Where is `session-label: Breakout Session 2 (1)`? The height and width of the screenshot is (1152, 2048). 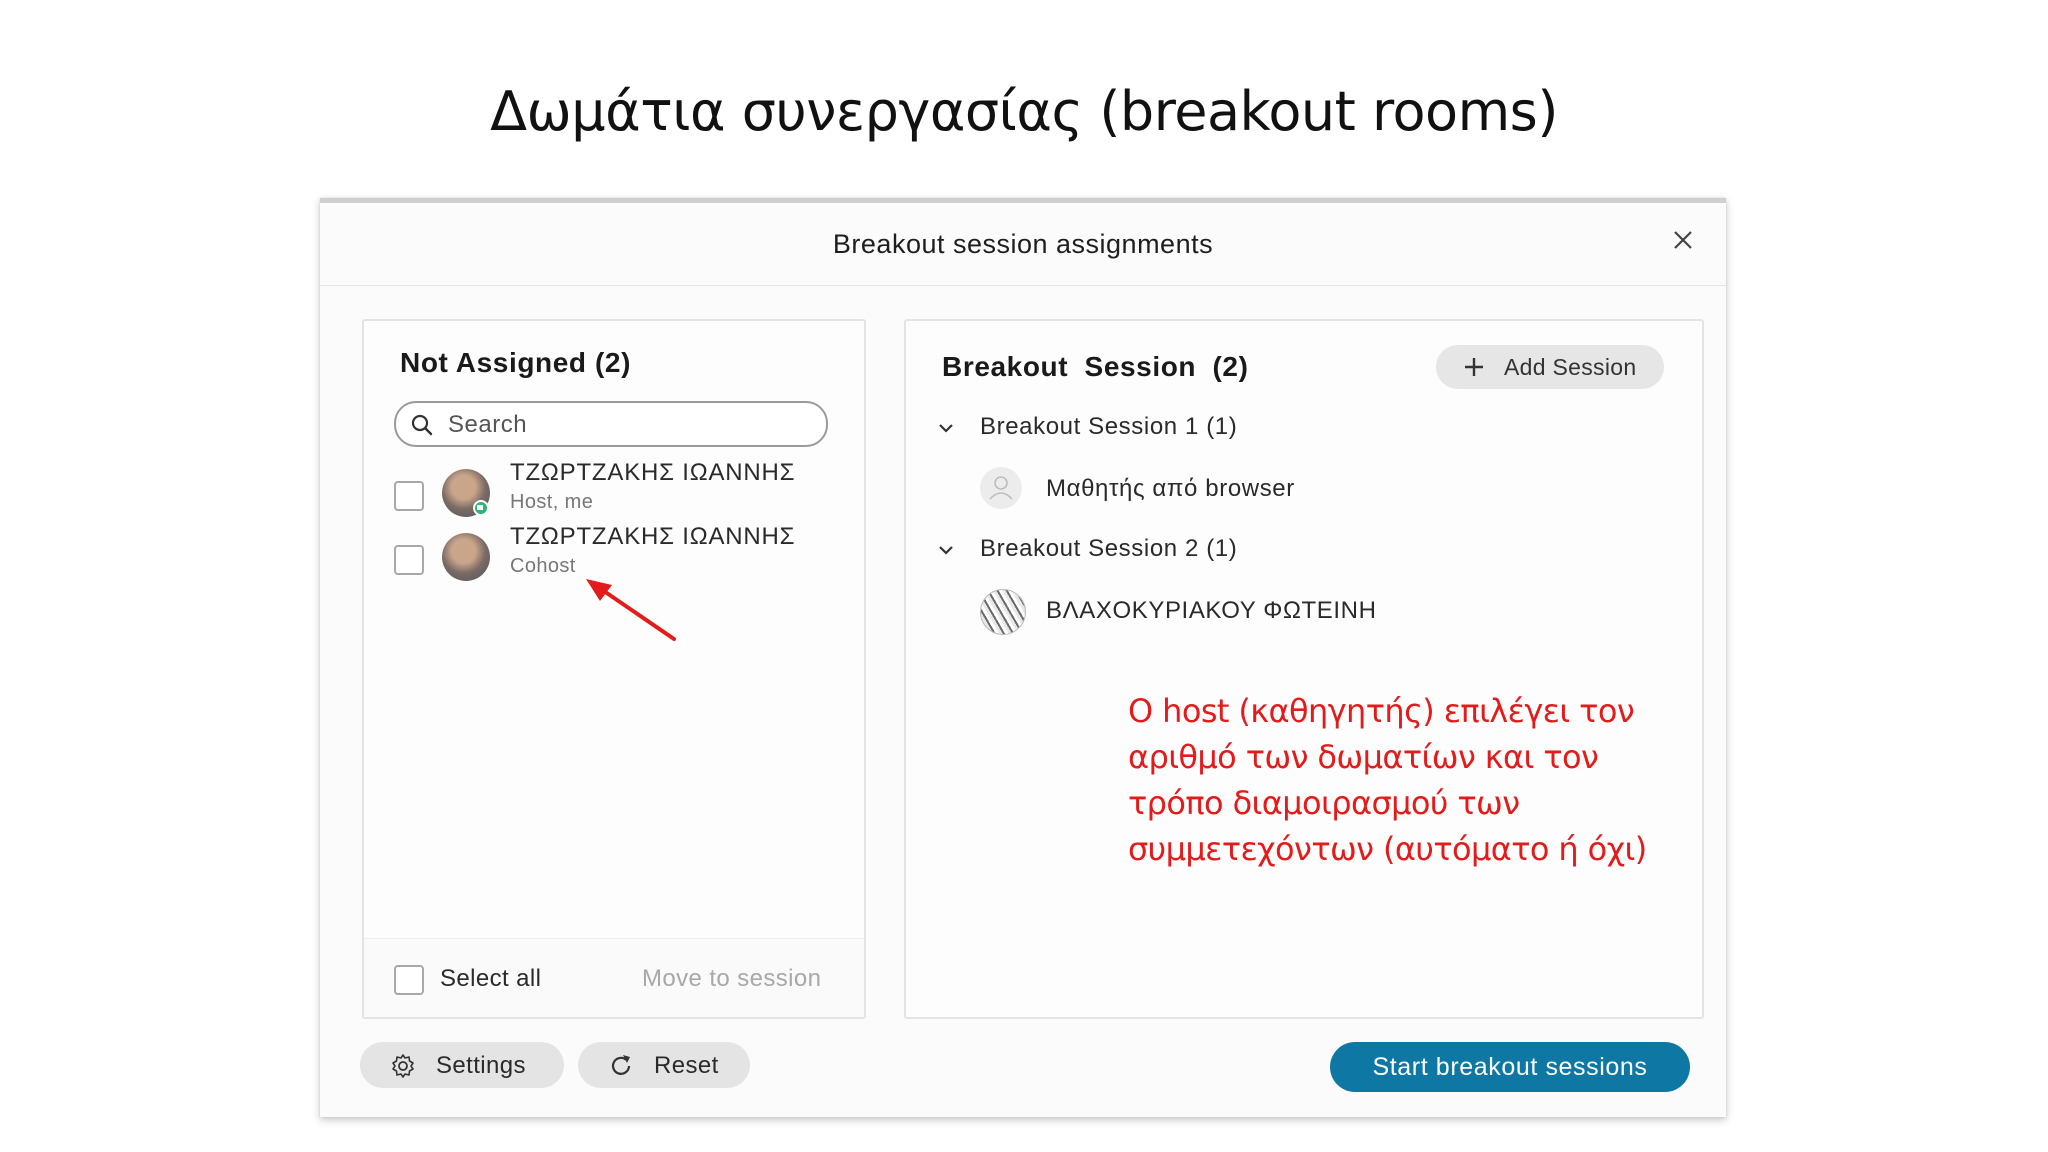 session-label: Breakout Session 2 (1) is located at coordinates (1109, 548).